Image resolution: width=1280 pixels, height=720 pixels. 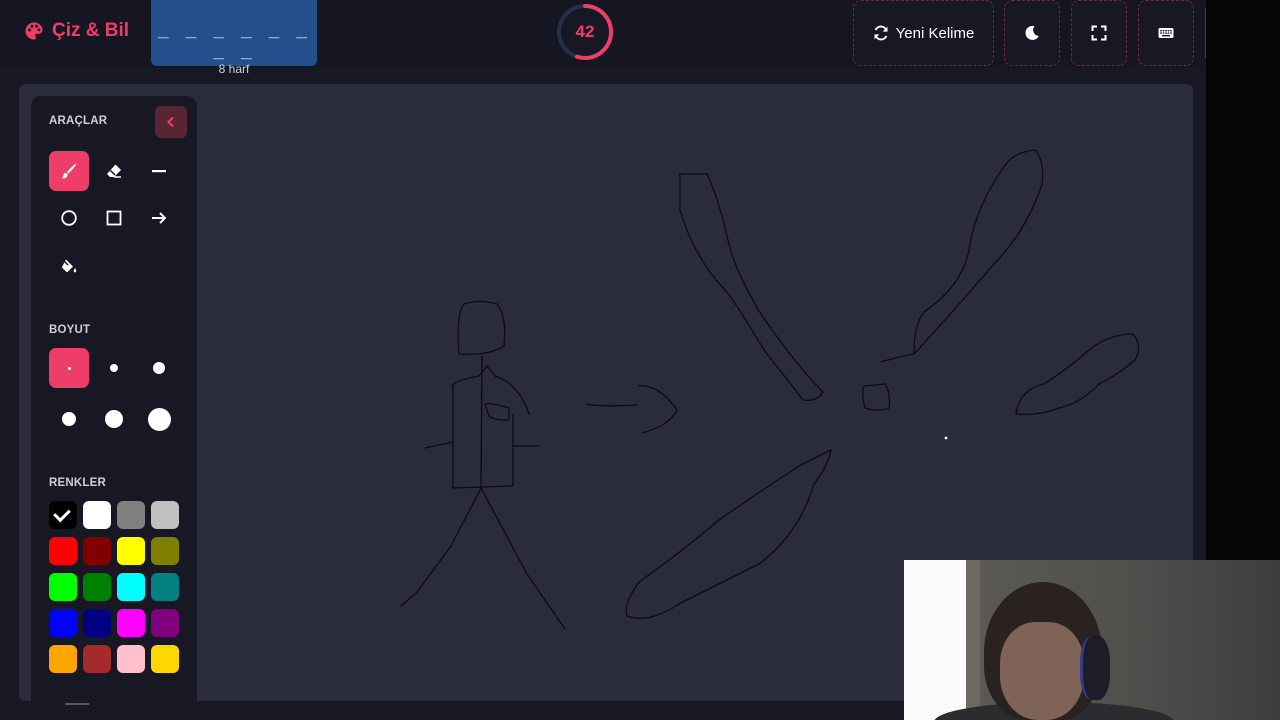 What do you see at coordinates (77, 704) in the screenshot?
I see `panel-footer-bar` at bounding box center [77, 704].